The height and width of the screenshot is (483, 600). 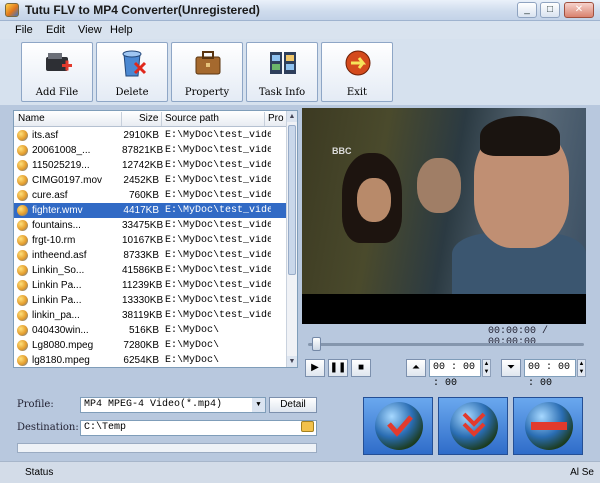 What do you see at coordinates (151, 150) in the screenshot?
I see `table-row: 20061008_... 87821KBE:\MyDoc\test_video\` at bounding box center [151, 150].